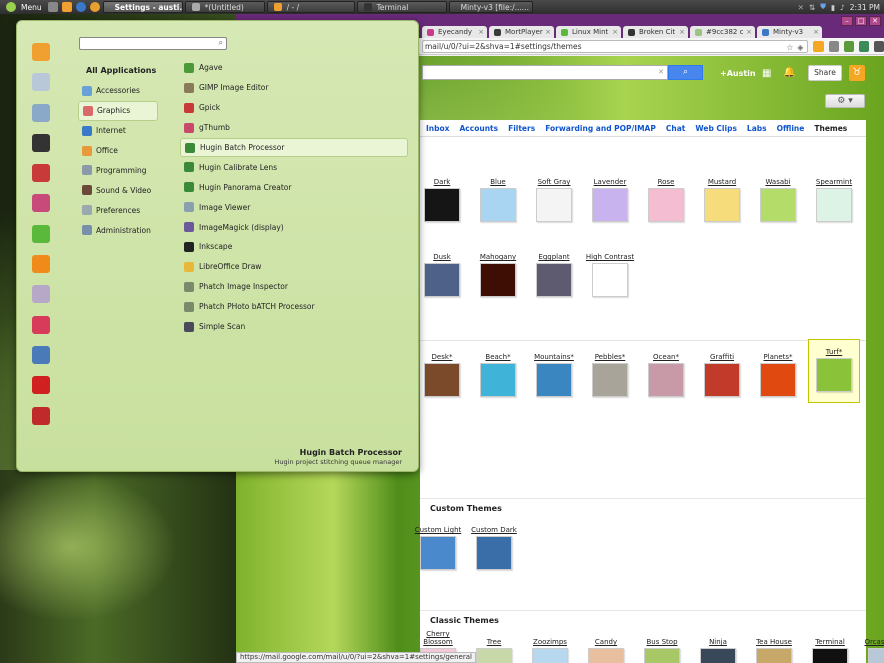 The width and height of the screenshot is (884, 663). I want to click on app-item: Image Viewer, so click(294, 207).